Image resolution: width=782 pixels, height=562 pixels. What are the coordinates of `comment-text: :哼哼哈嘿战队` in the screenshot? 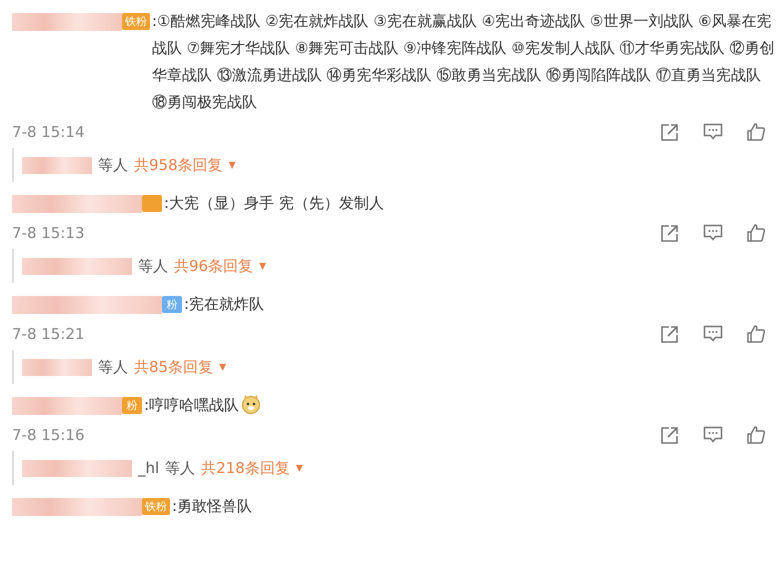 It's located at (460, 405).